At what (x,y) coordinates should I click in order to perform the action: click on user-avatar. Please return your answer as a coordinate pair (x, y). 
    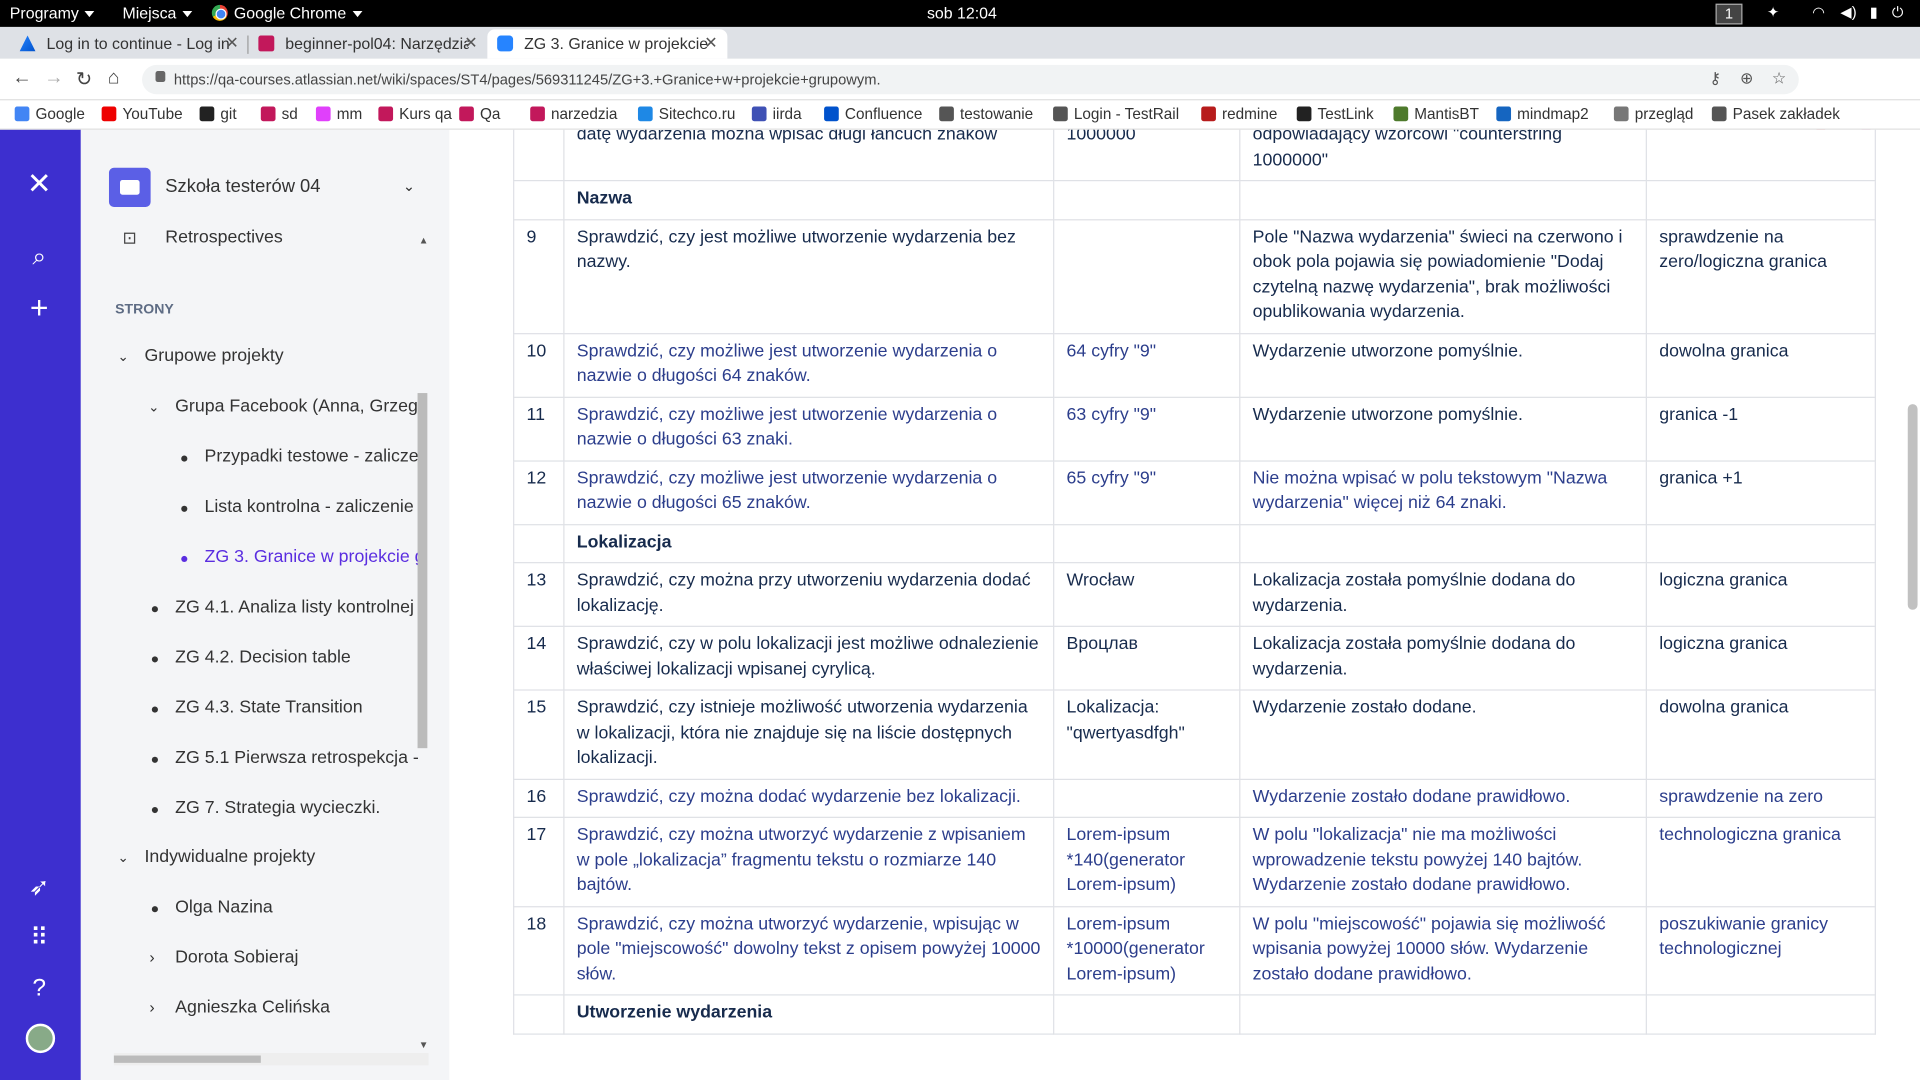
    Looking at the image, I should click on (40, 1038).